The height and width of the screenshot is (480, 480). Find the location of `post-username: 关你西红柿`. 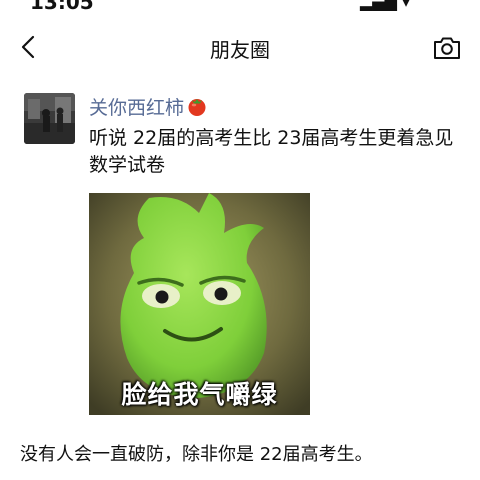

post-username: 关你西红柿 is located at coordinates (148, 106).